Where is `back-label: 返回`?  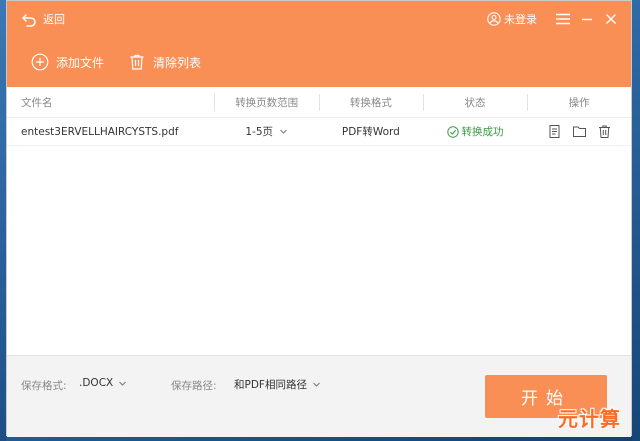 back-label: 返回 is located at coordinates (54, 19).